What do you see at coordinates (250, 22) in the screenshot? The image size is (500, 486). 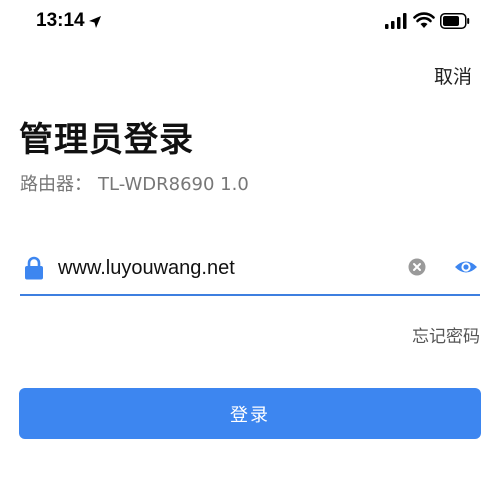 I see `status-bar: 13:14` at bounding box center [250, 22].